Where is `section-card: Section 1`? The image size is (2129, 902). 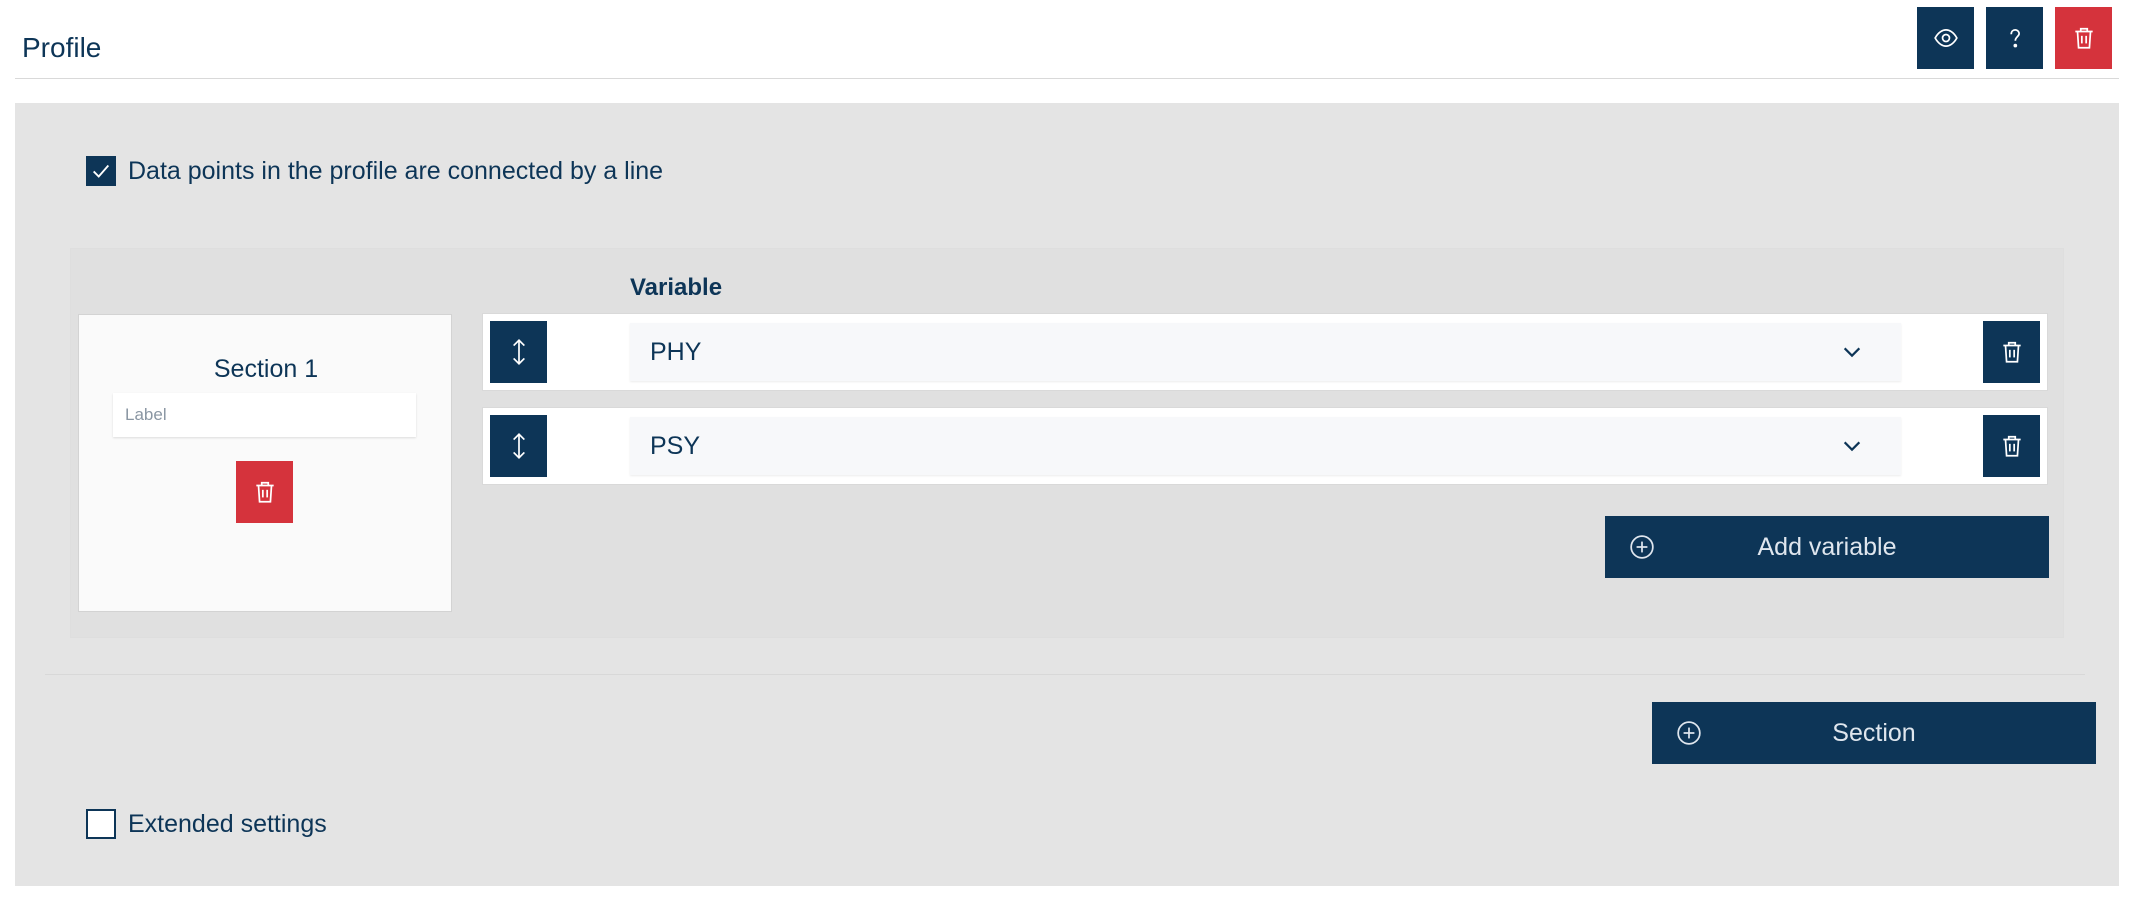
section-card: Section 1 is located at coordinates (265, 463).